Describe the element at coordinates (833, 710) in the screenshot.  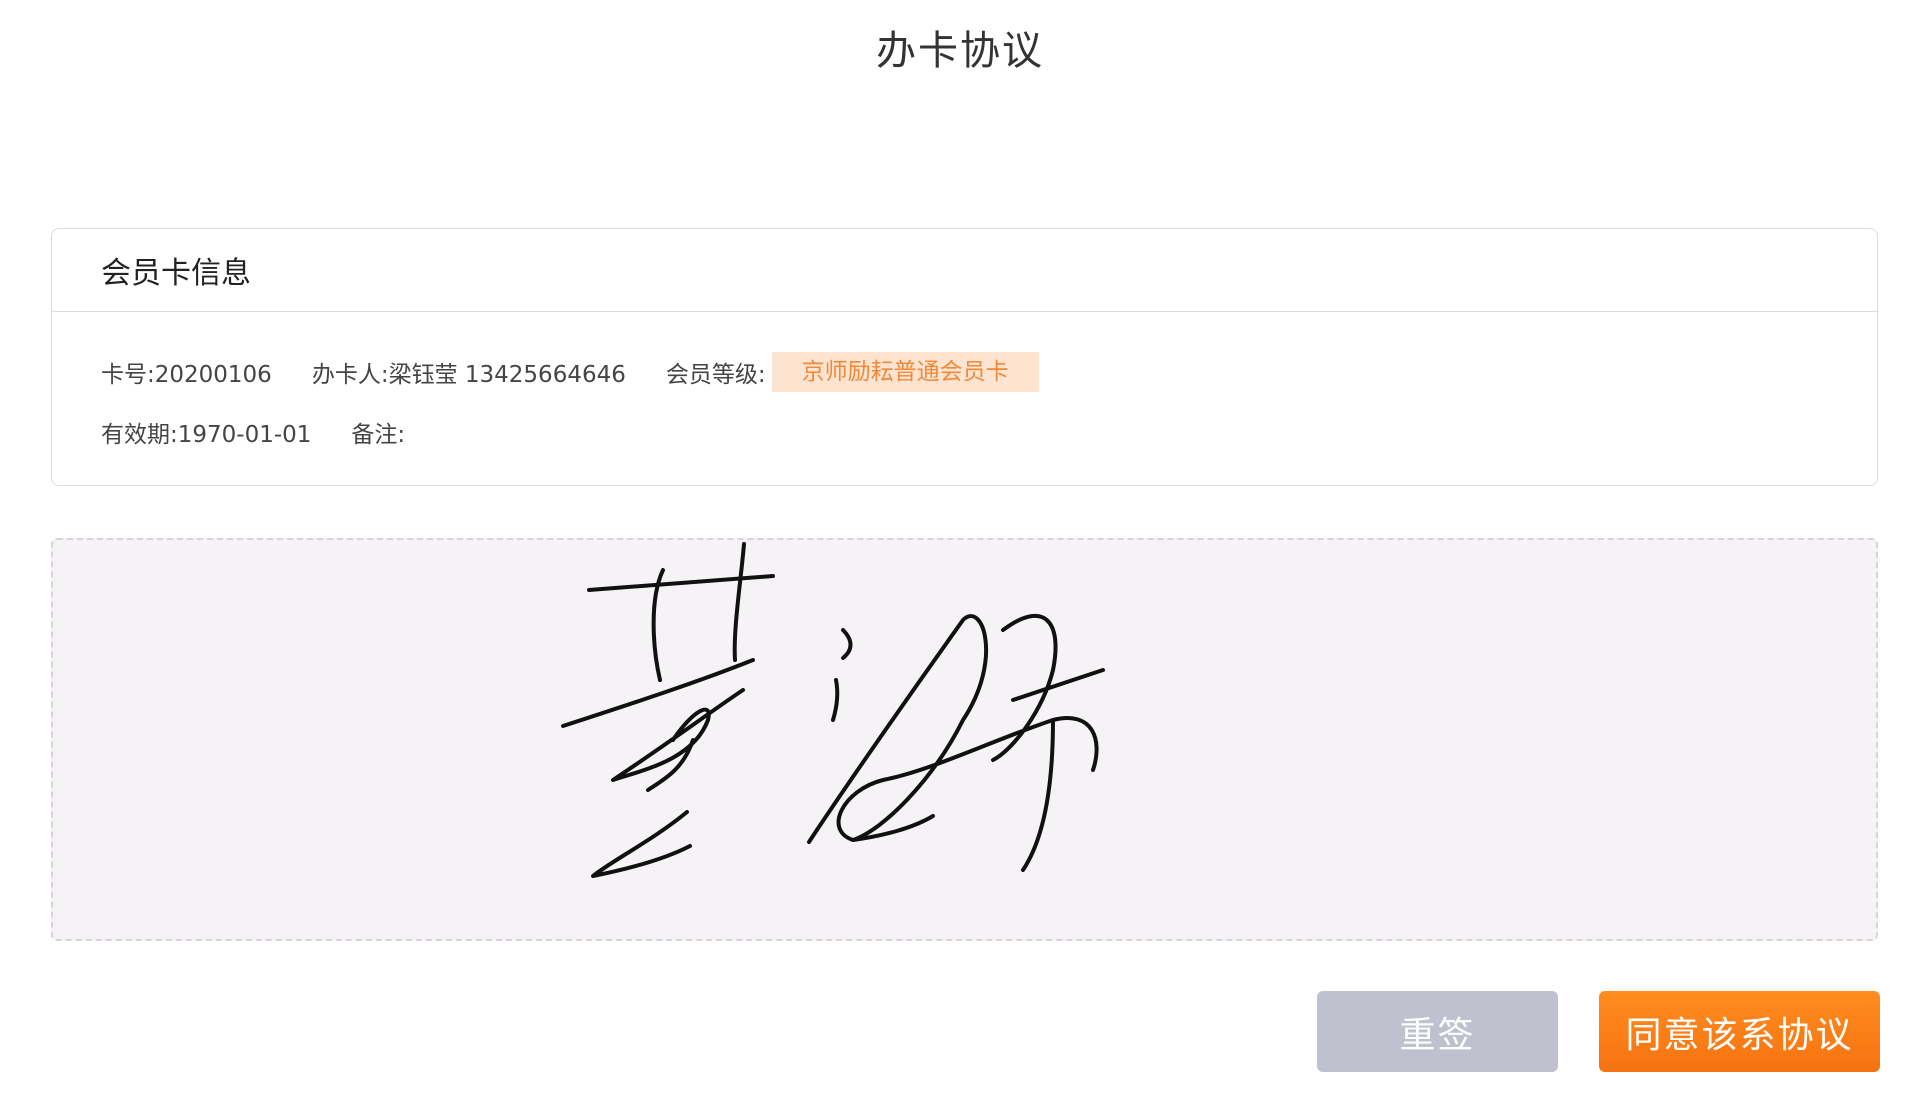
I see `signature-strokes` at that location.